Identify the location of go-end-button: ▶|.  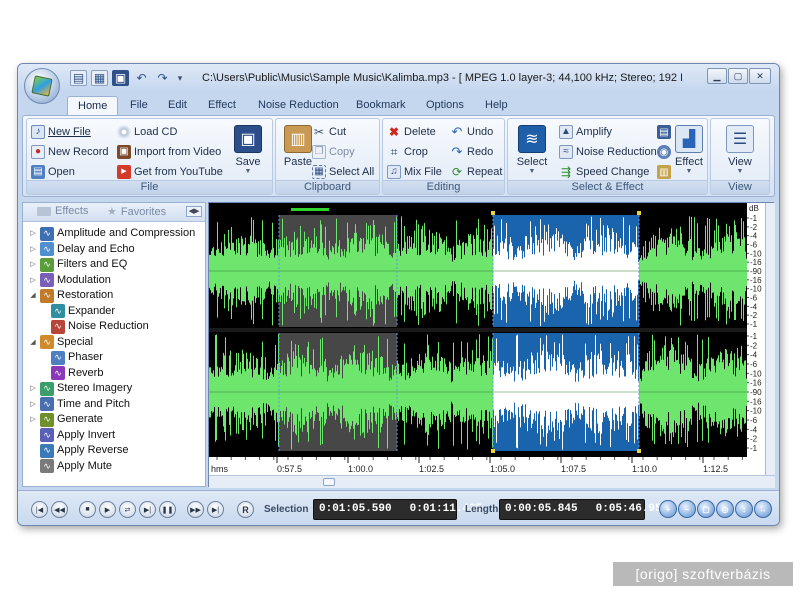
(215, 509).